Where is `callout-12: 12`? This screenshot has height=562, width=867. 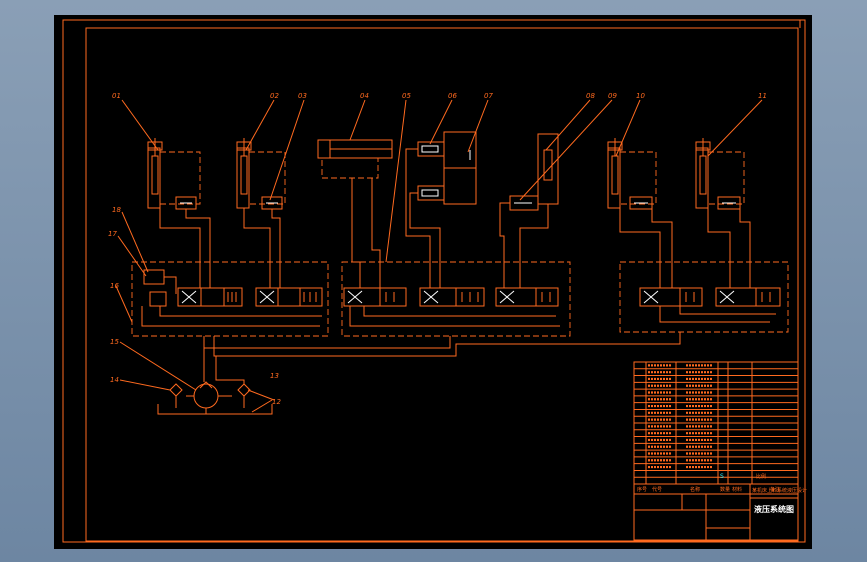
callout-12: 12 is located at coordinates (276, 402).